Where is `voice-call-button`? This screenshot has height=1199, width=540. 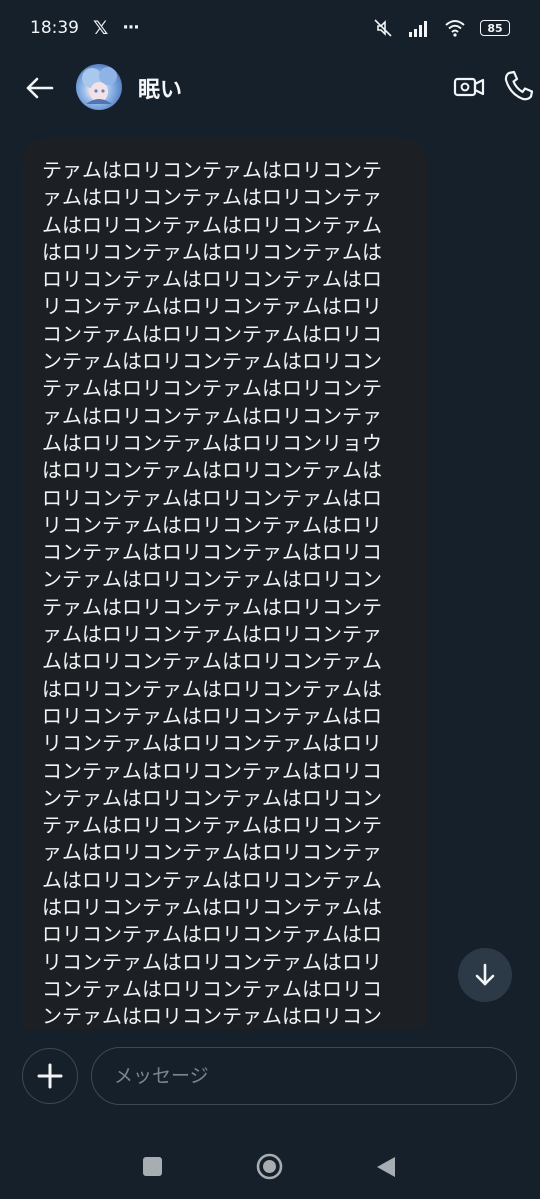 voice-call-button is located at coordinates (519, 86).